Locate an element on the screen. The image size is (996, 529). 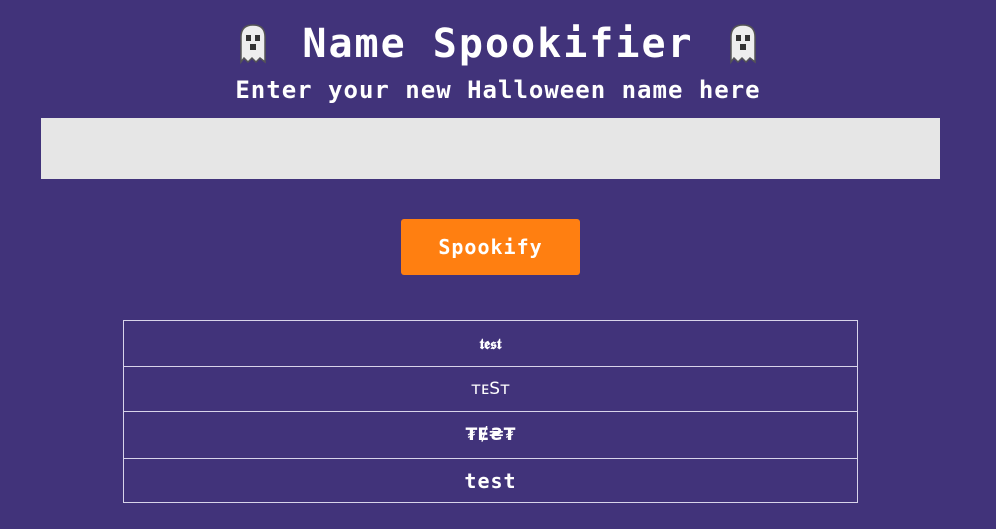
header: Name Spookifier is located at coordinates (498, 44).